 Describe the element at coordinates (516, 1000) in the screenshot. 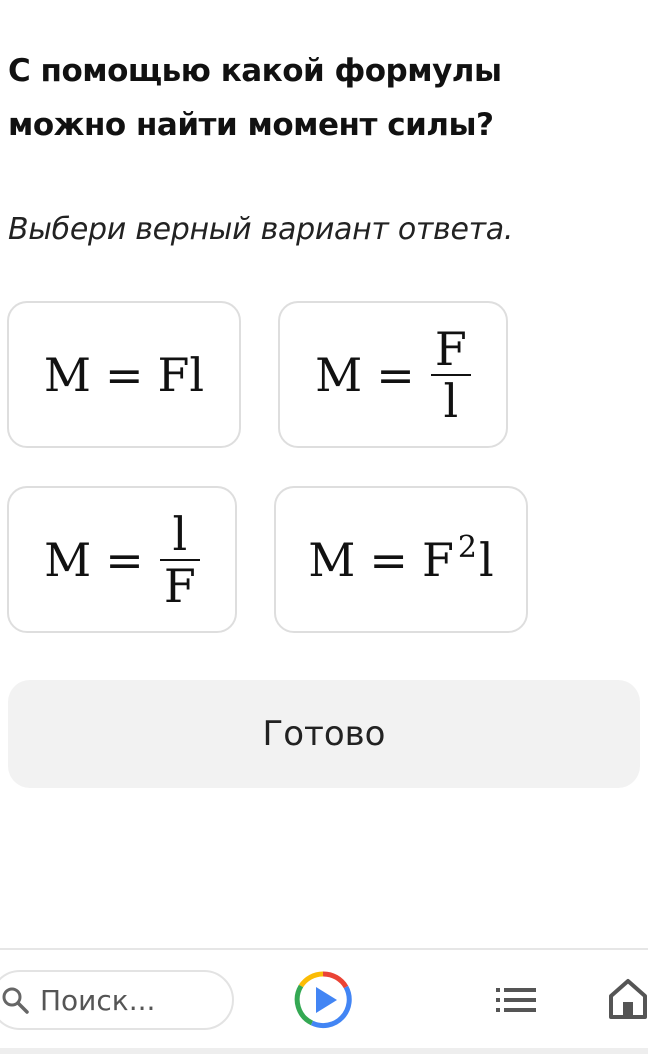

I see `menu-icon` at that location.